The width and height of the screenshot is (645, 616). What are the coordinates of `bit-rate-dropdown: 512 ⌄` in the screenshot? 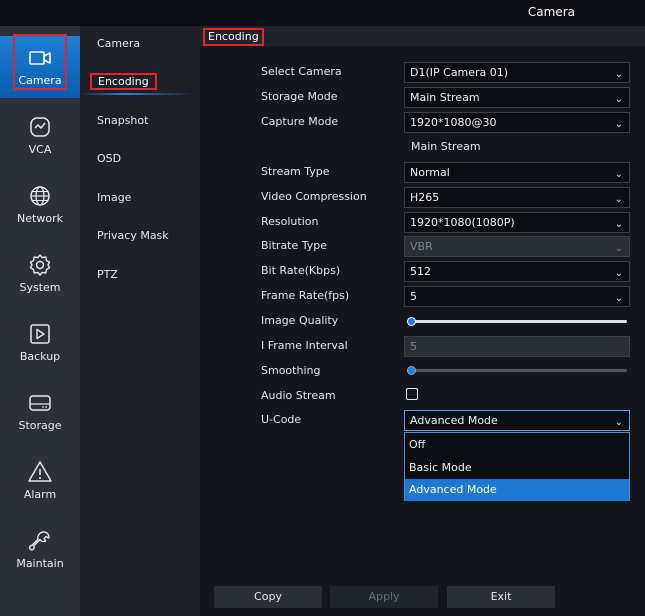 It's located at (517, 271).